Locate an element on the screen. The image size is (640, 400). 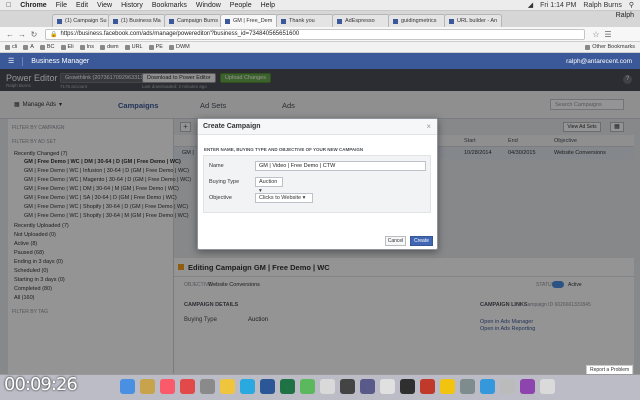
menu-help: Help is located at coordinates (268, 5).